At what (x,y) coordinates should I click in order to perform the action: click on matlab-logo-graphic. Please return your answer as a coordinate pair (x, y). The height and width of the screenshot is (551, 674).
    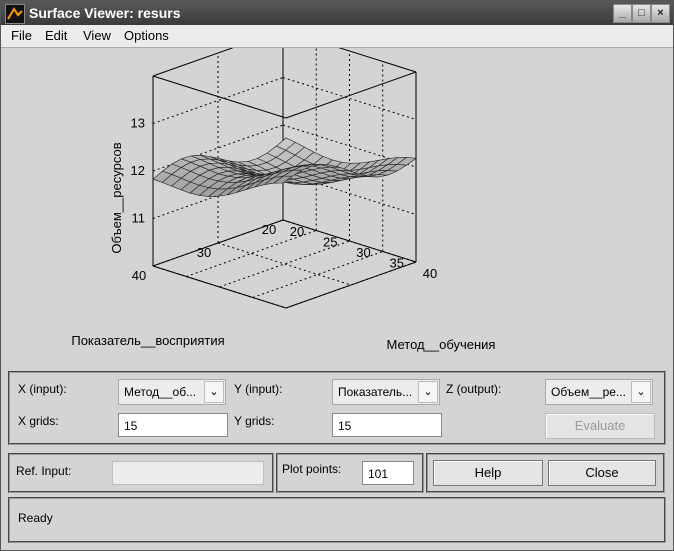
    Looking at the image, I should click on (15, 13).